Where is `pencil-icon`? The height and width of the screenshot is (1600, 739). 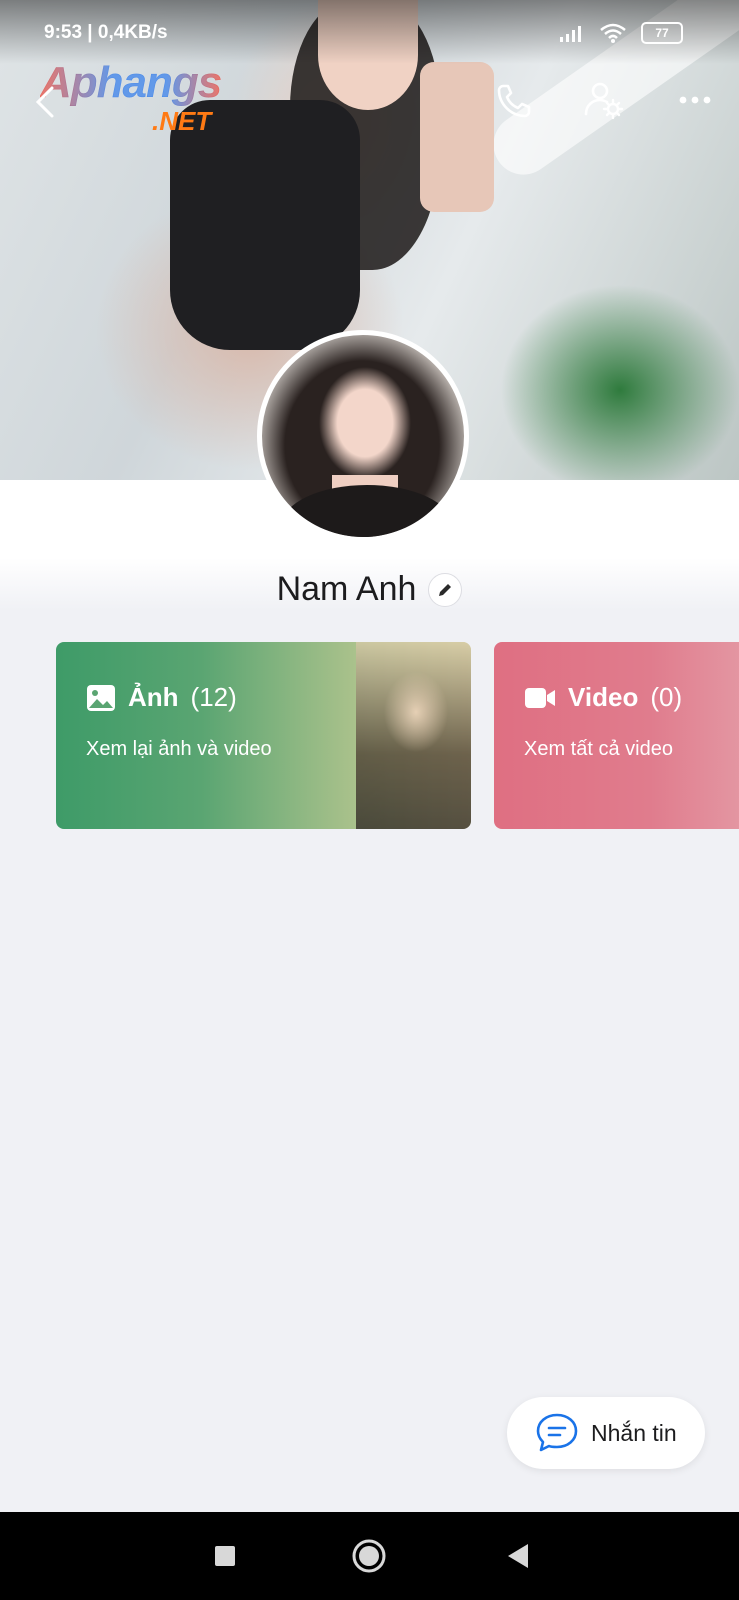
pencil-icon is located at coordinates (445, 589).